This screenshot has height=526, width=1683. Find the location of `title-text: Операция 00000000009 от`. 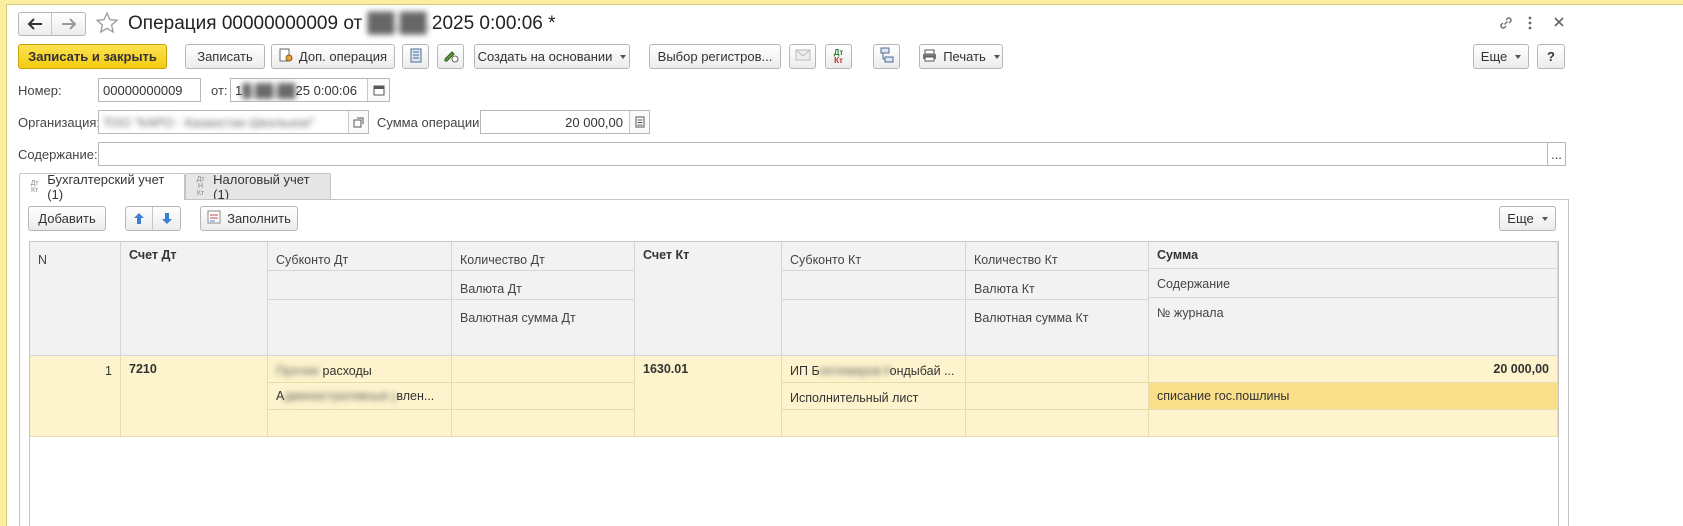

title-text: Операция 00000000009 от is located at coordinates (245, 23).